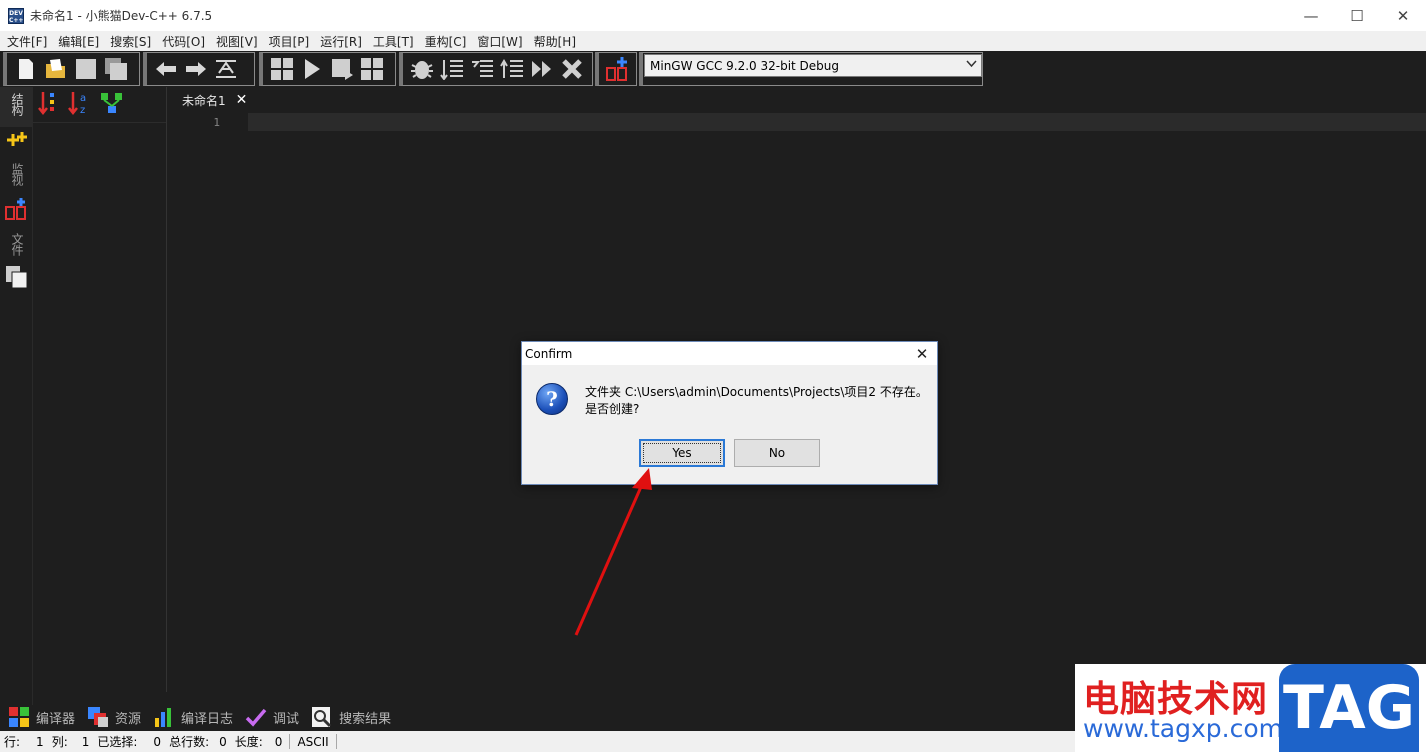  Describe the element at coordinates (452, 69) in the screenshot. I see `step-over-icon` at that location.